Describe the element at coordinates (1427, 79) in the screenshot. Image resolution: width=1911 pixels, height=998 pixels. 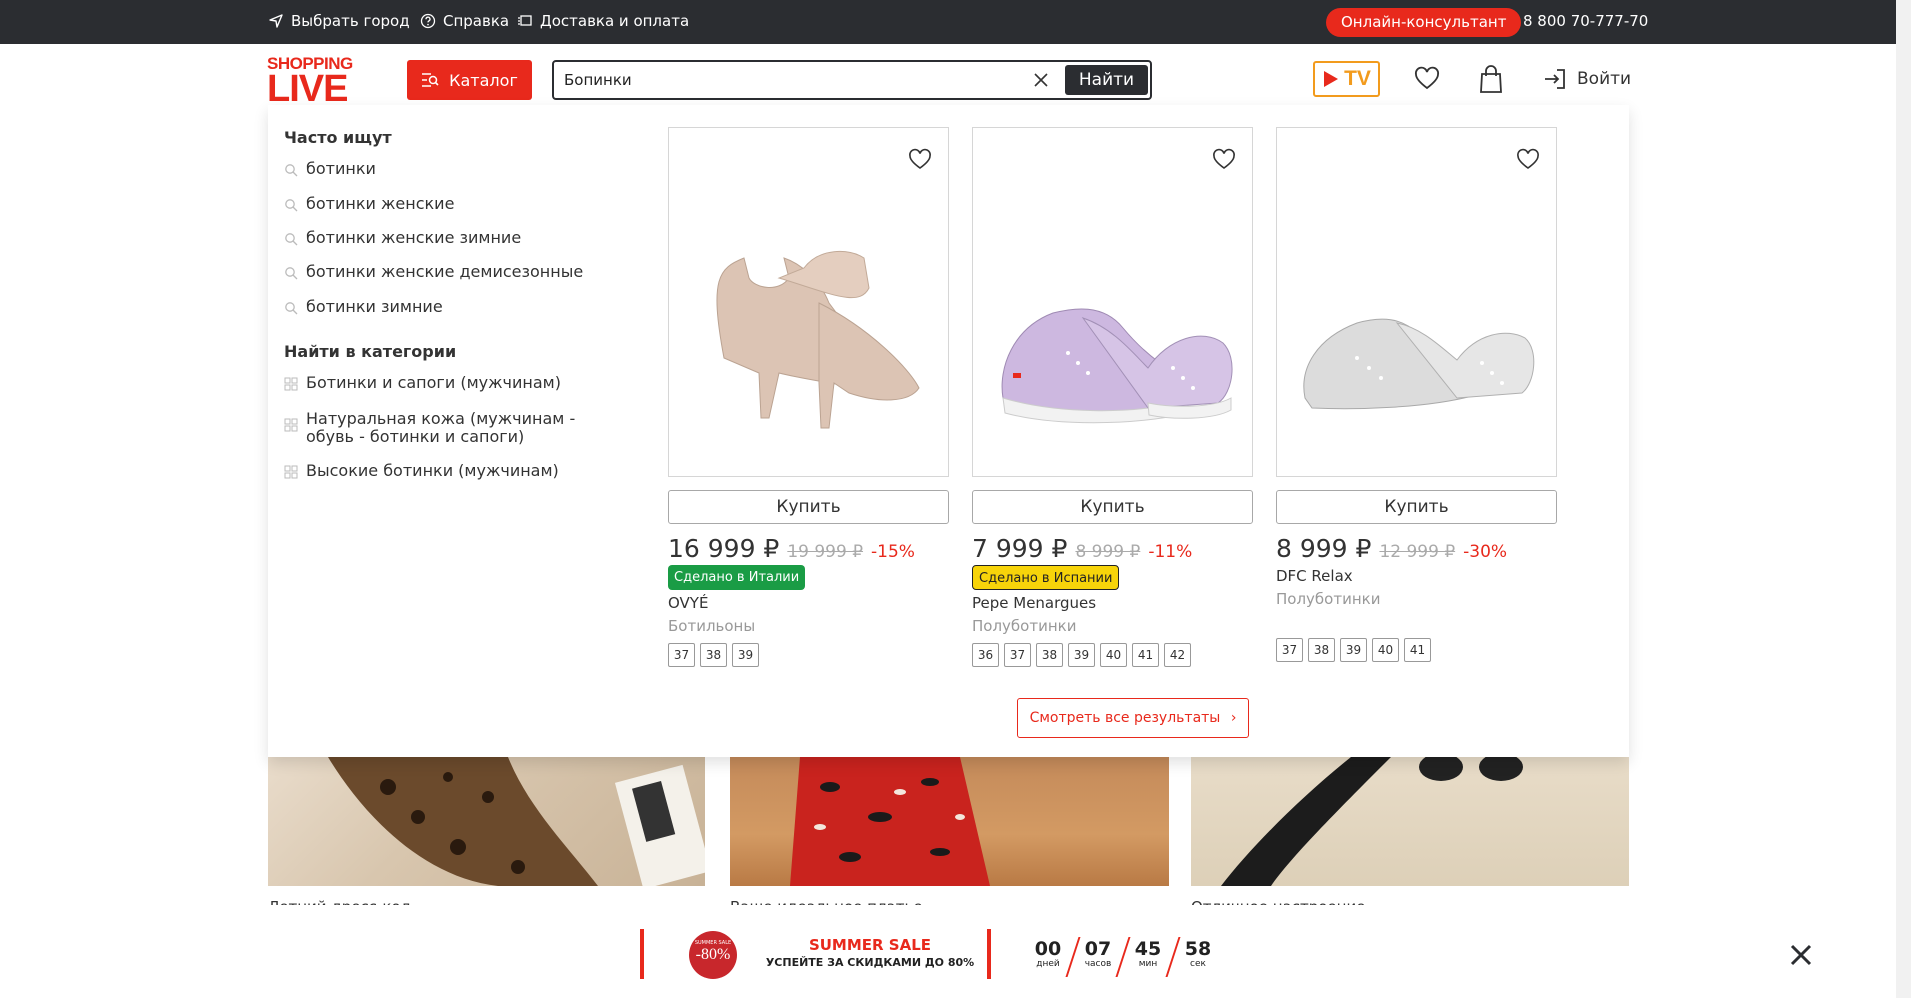
I see `favorites-heart-icon` at that location.